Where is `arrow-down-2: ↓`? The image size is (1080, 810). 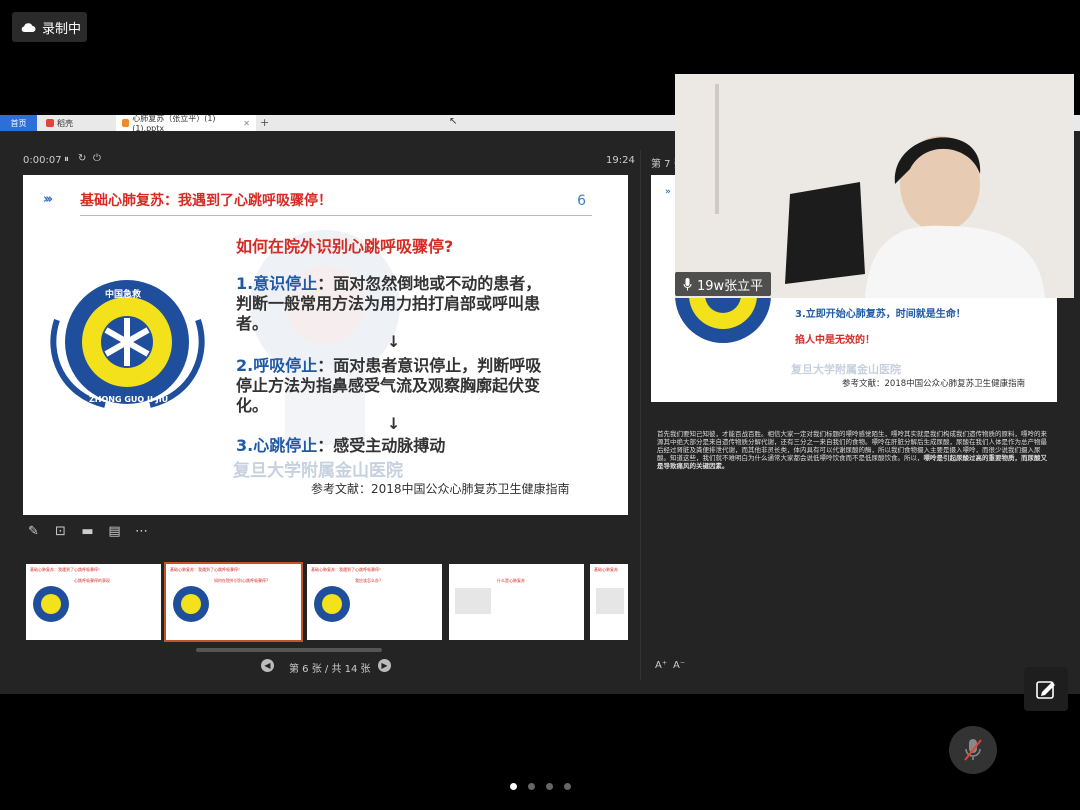 arrow-down-2: ↓ is located at coordinates (394, 423).